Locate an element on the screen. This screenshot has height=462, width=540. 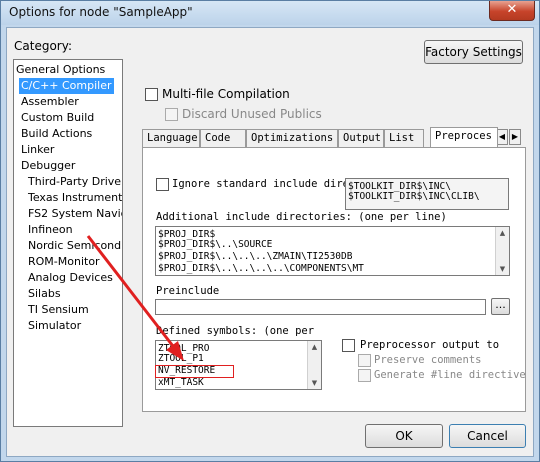
category-item-assembler: Assembler is located at coordinates (50, 102).